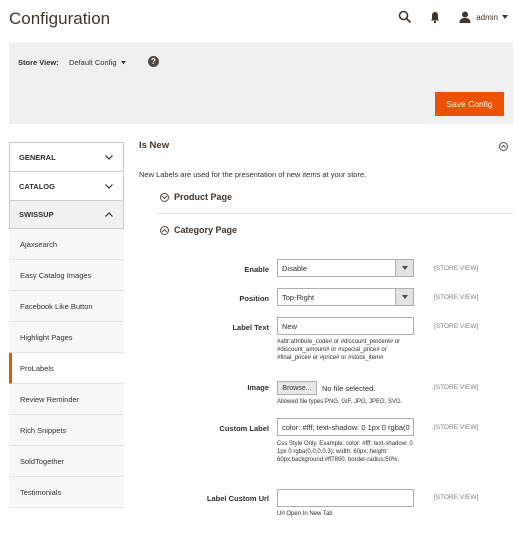 The height and width of the screenshot is (534, 522). I want to click on position-value: Top-Right, so click(298, 297).